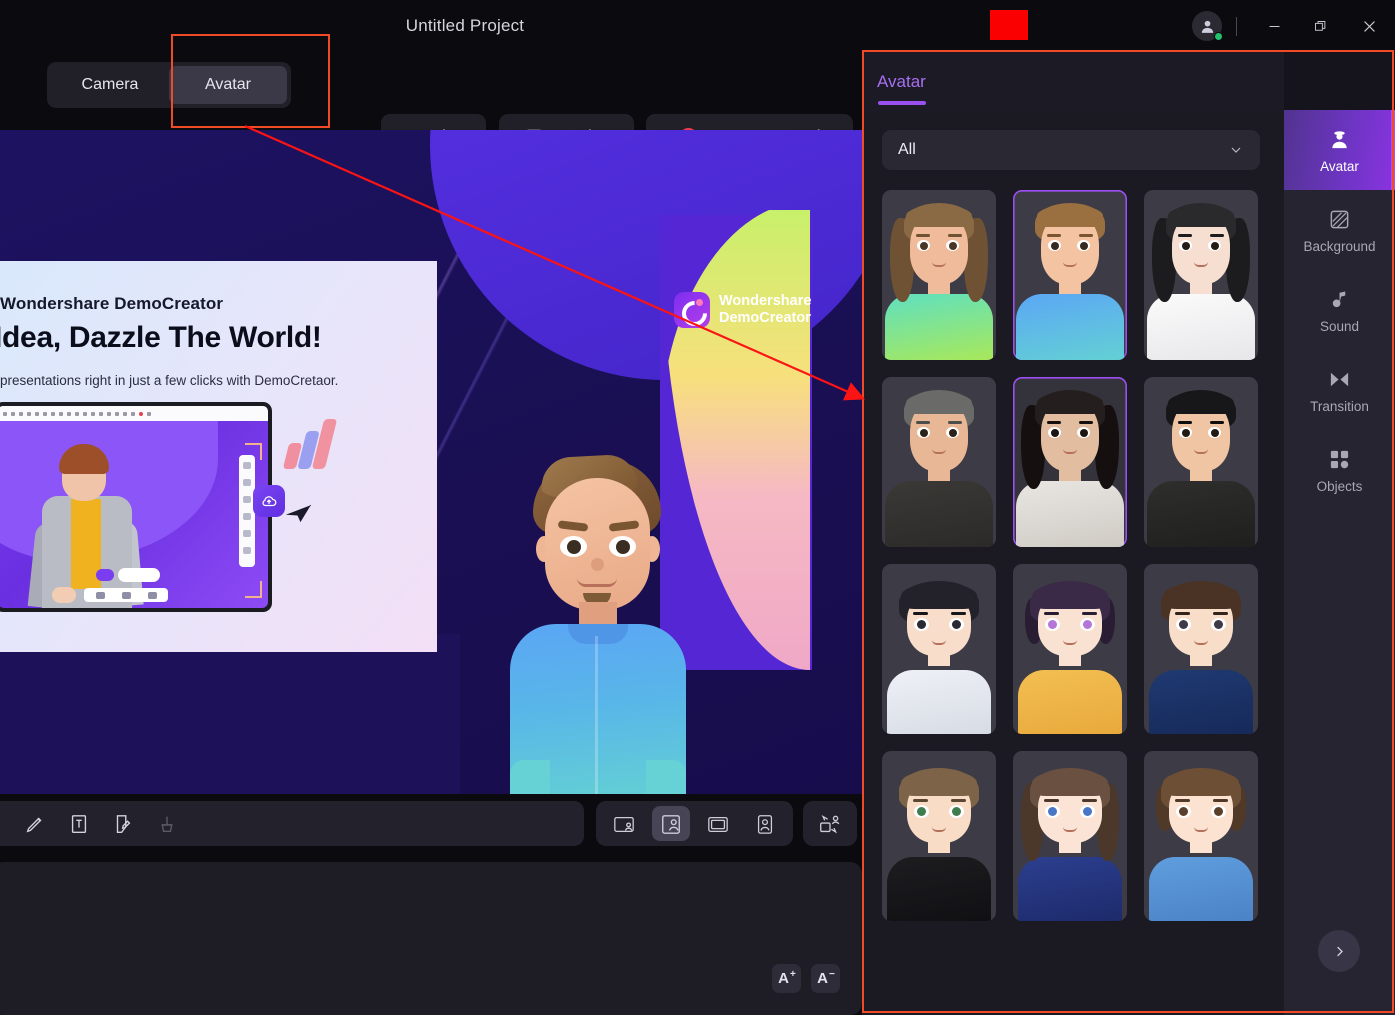 This screenshot has height=1015, width=1395. Describe the element at coordinates (806, 978) in the screenshot. I see `font-size-controls: A + A −` at that location.